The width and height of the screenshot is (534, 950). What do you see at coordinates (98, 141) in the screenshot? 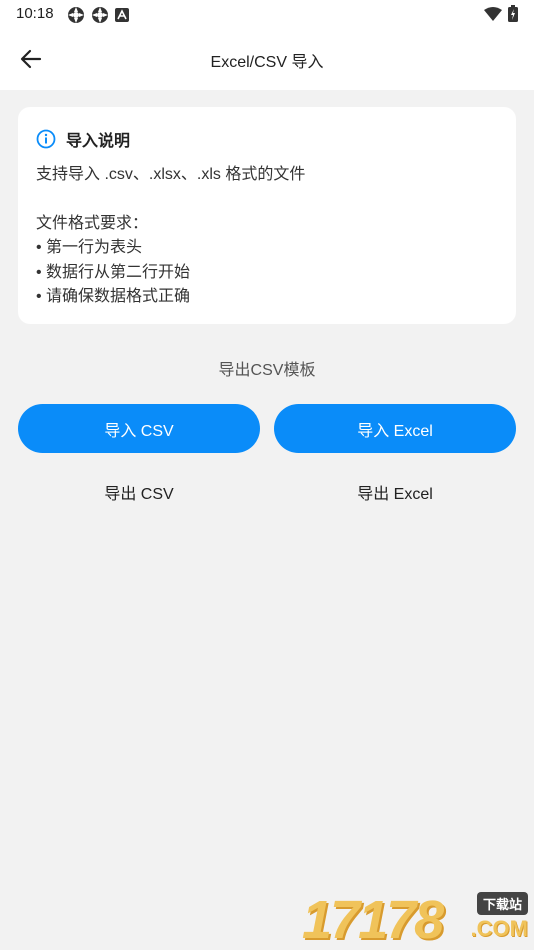
I see `info-card-title: 导入说明` at bounding box center [98, 141].